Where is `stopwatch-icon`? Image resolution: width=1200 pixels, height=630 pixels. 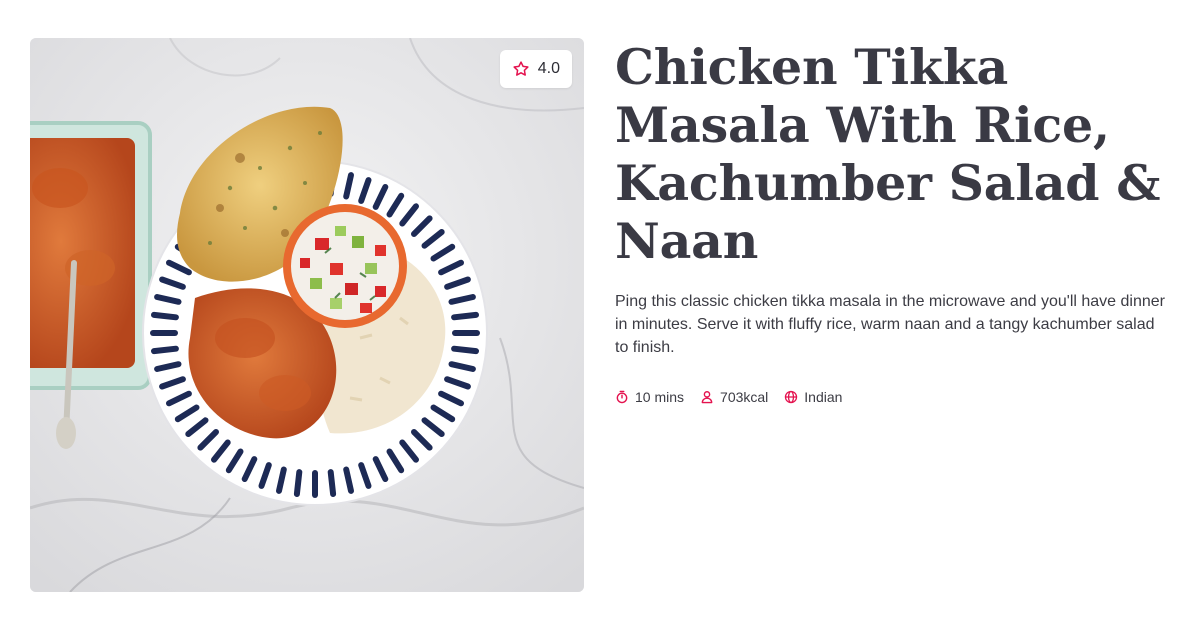 stopwatch-icon is located at coordinates (622, 397).